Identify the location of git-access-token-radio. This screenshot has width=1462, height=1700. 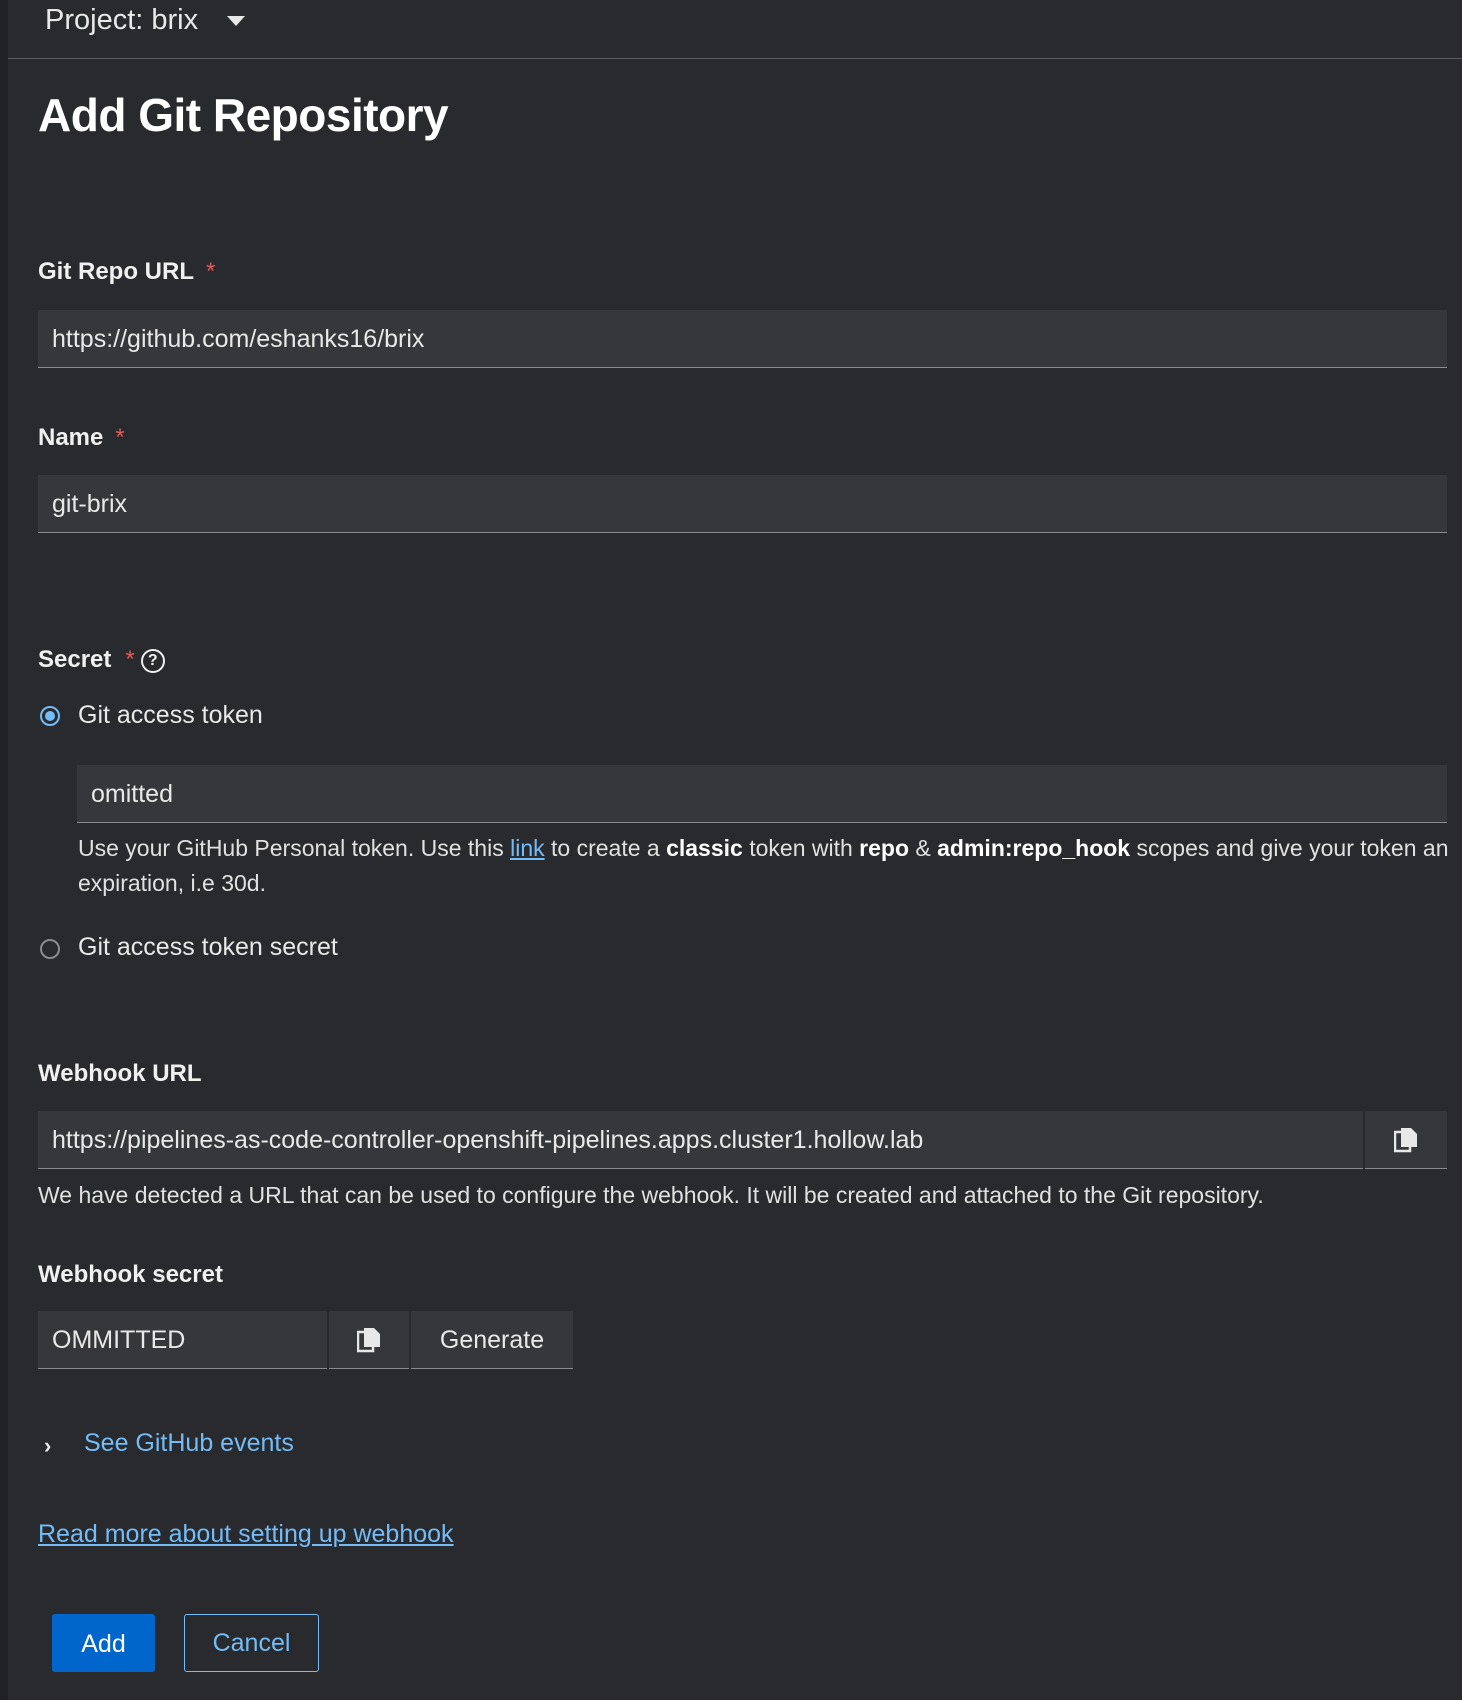
(50, 716).